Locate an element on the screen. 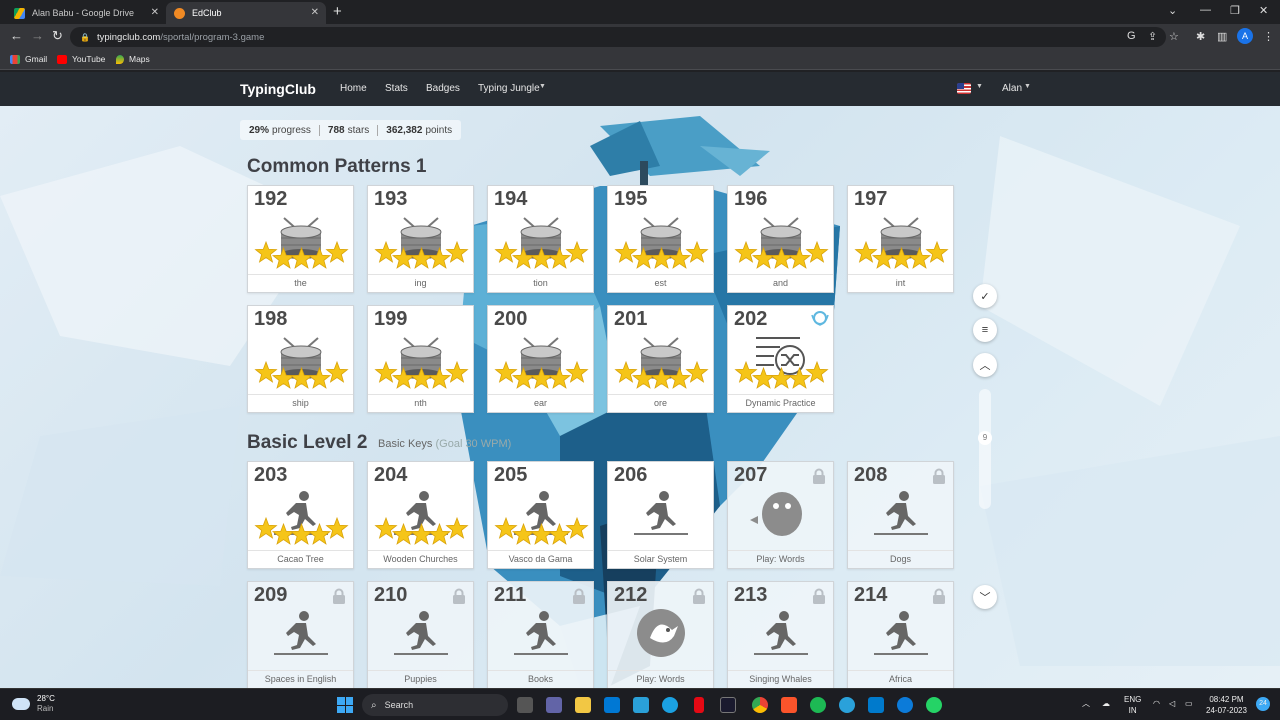 The width and height of the screenshot is (1280, 720). lesson-card: 199 nth is located at coordinates (420, 359).